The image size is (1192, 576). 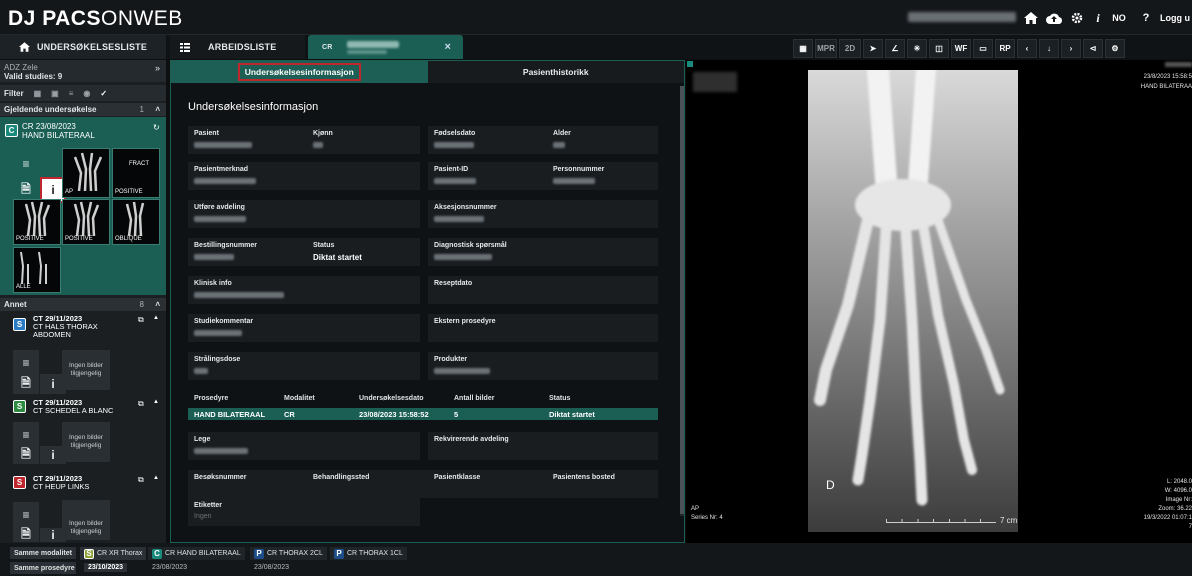 What do you see at coordinates (917, 48) in the screenshot?
I see `window-level-icon: ✳` at bounding box center [917, 48].